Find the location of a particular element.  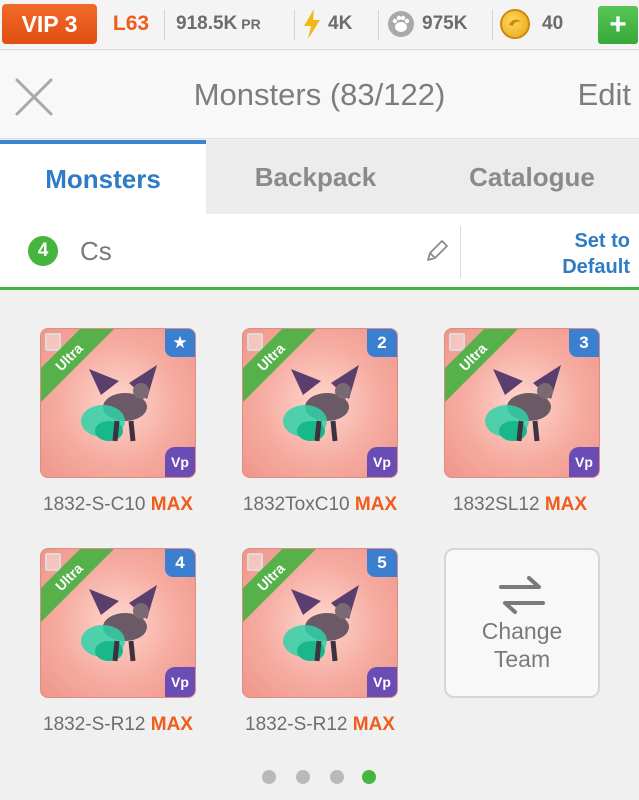

team-slot-badge: ★ is located at coordinates (180, 343).